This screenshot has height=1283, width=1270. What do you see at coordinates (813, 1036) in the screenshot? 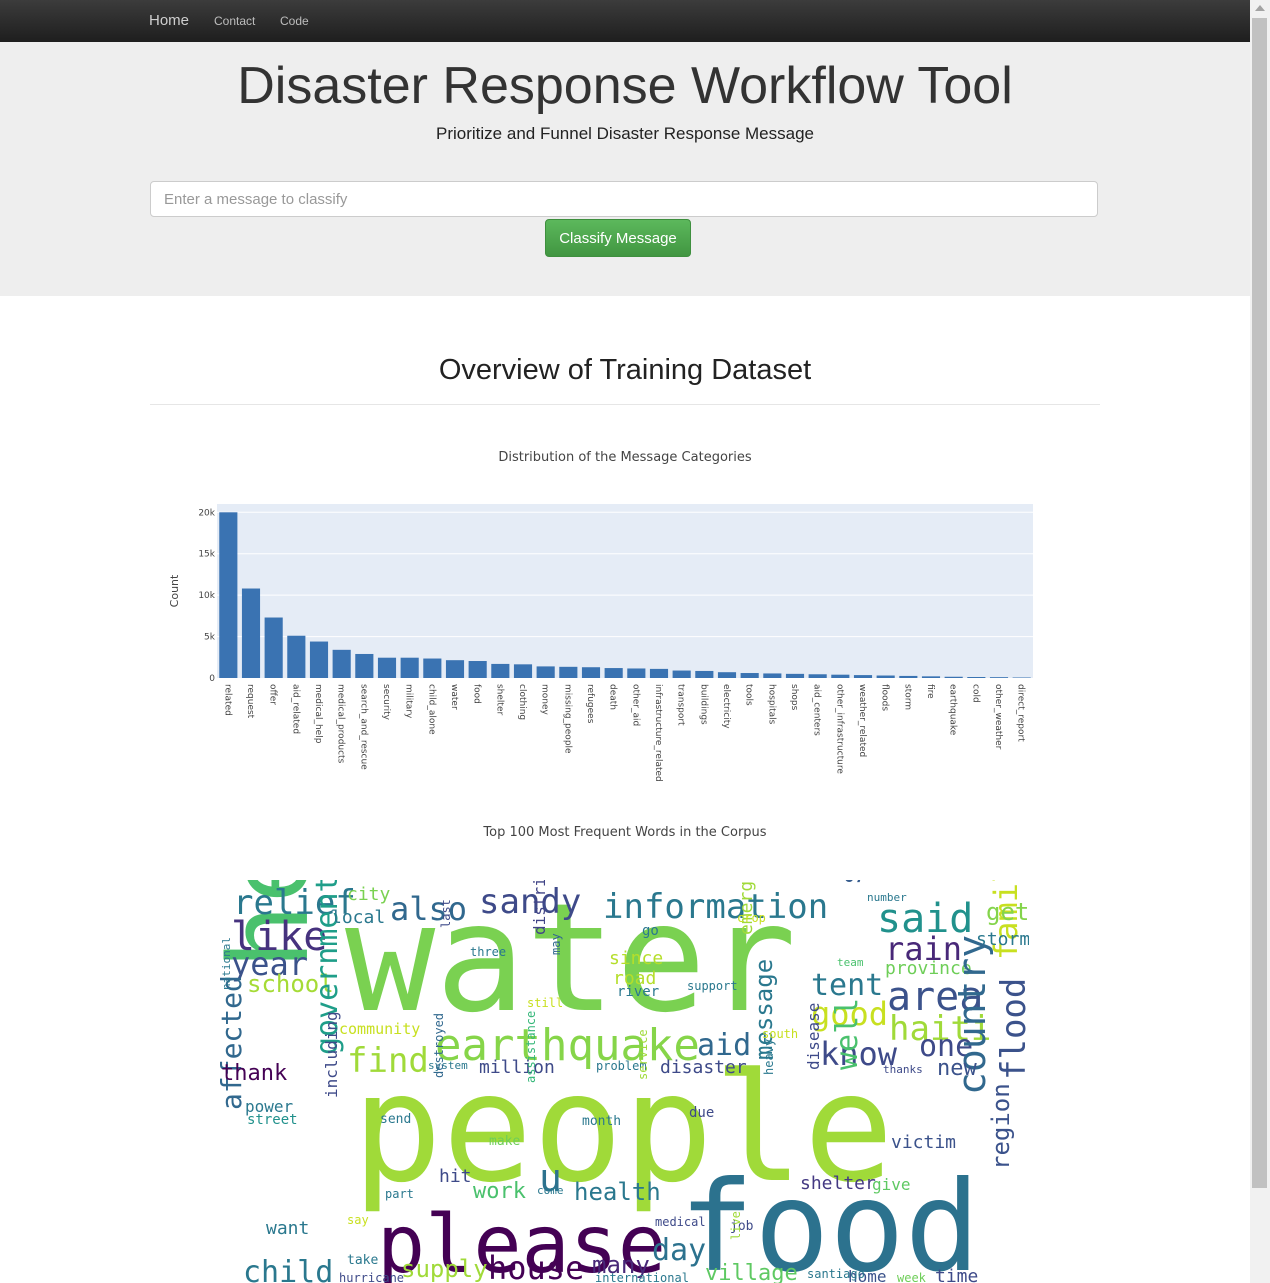
I see `cloud-word-disease: disease` at bounding box center [813, 1036].